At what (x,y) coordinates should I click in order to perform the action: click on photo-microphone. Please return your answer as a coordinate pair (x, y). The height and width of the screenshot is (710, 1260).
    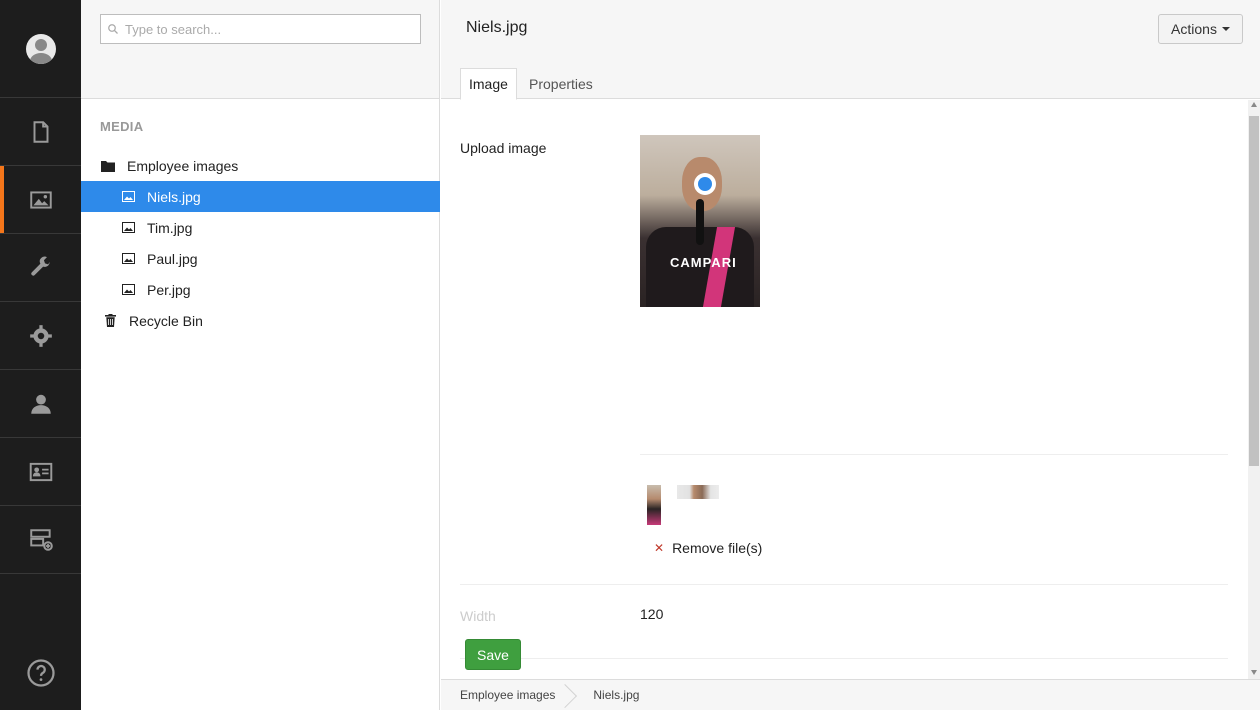
    Looking at the image, I should click on (700, 222).